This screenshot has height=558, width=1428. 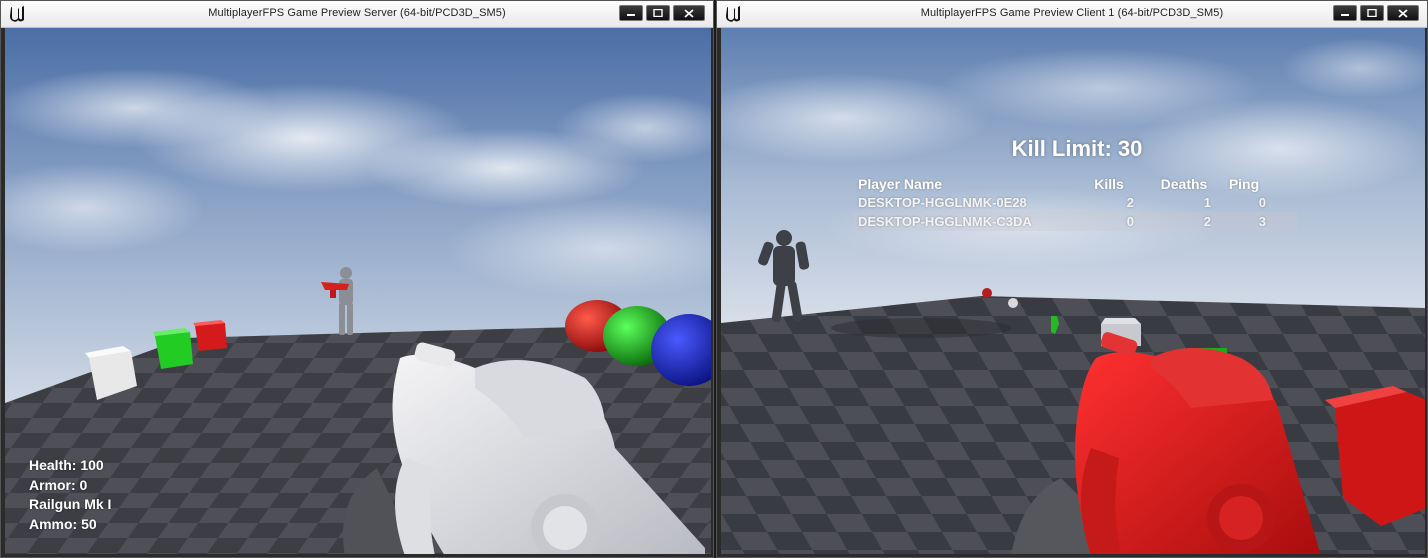 I want to click on distant-white-pickup, so click(x=1013, y=303).